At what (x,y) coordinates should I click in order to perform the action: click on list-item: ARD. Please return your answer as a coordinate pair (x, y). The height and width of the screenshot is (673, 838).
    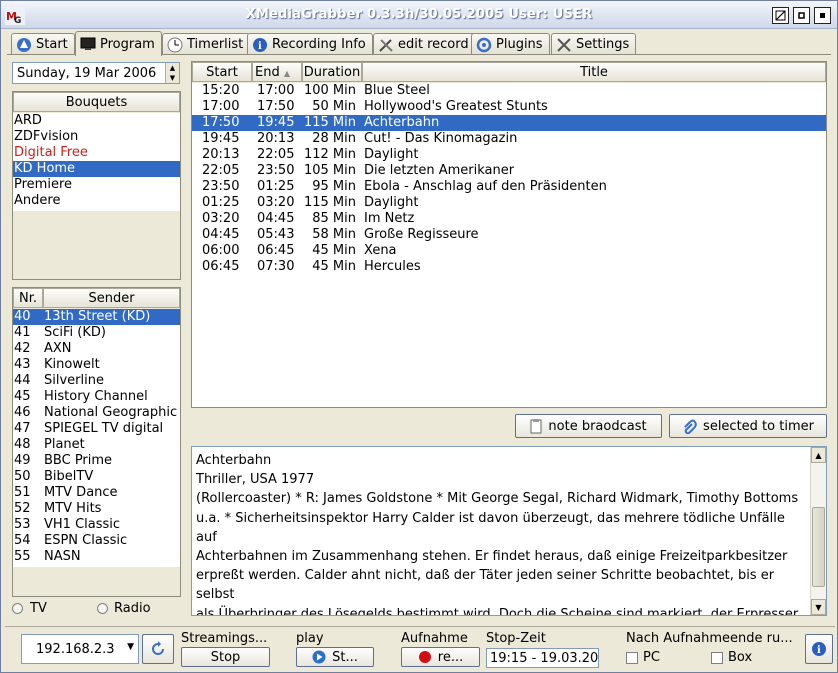
    Looking at the image, I should click on (96, 121).